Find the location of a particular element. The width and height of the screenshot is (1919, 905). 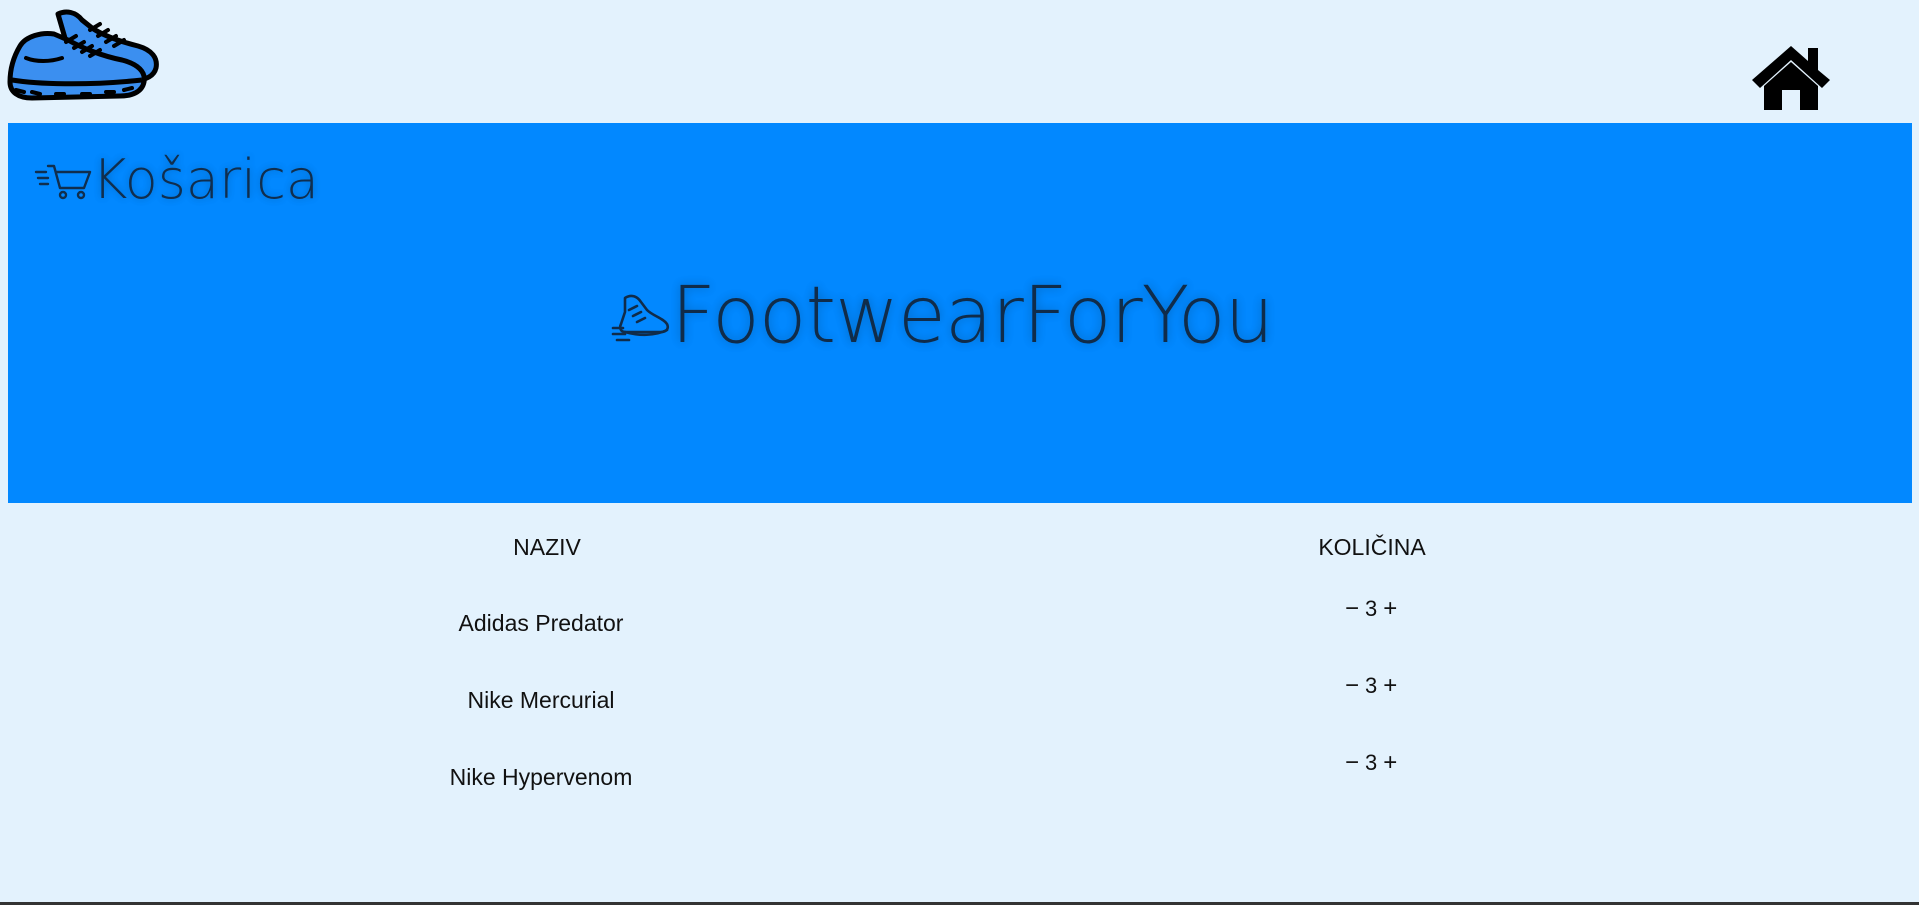

column-header-name: NAZIV is located at coordinates (547, 547).